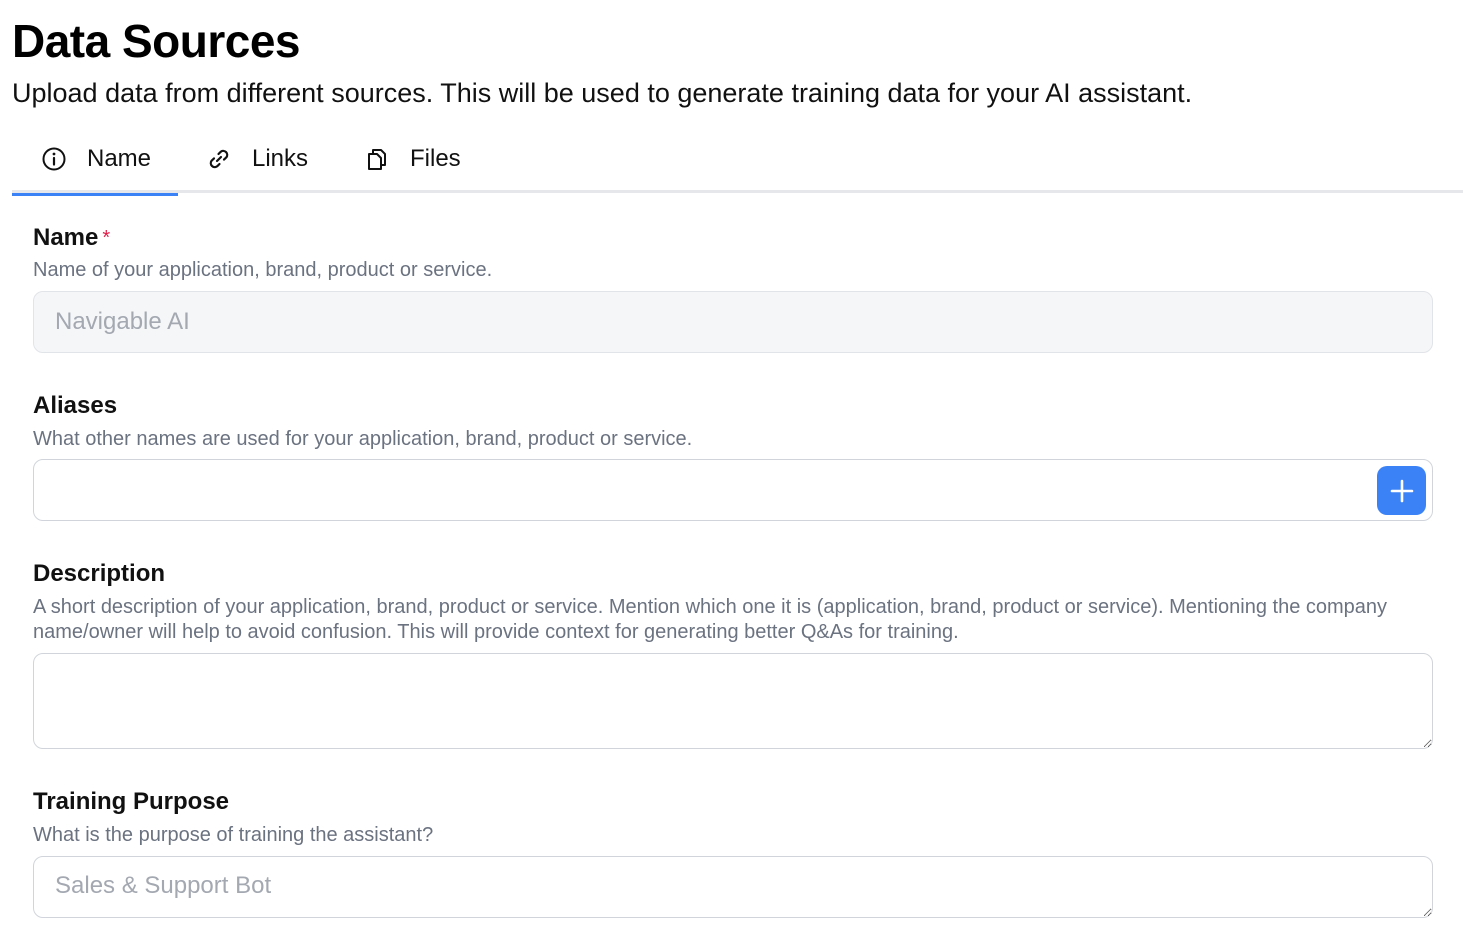  I want to click on tab-links: Links, so click(257, 158).